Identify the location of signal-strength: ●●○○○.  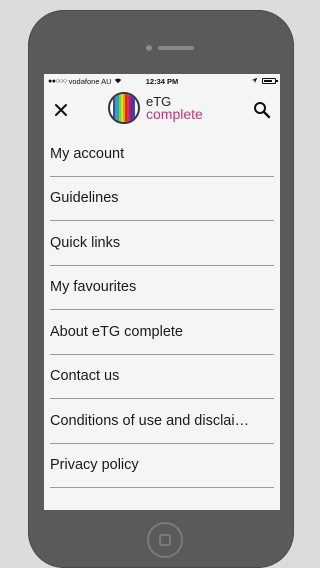
(57, 81).